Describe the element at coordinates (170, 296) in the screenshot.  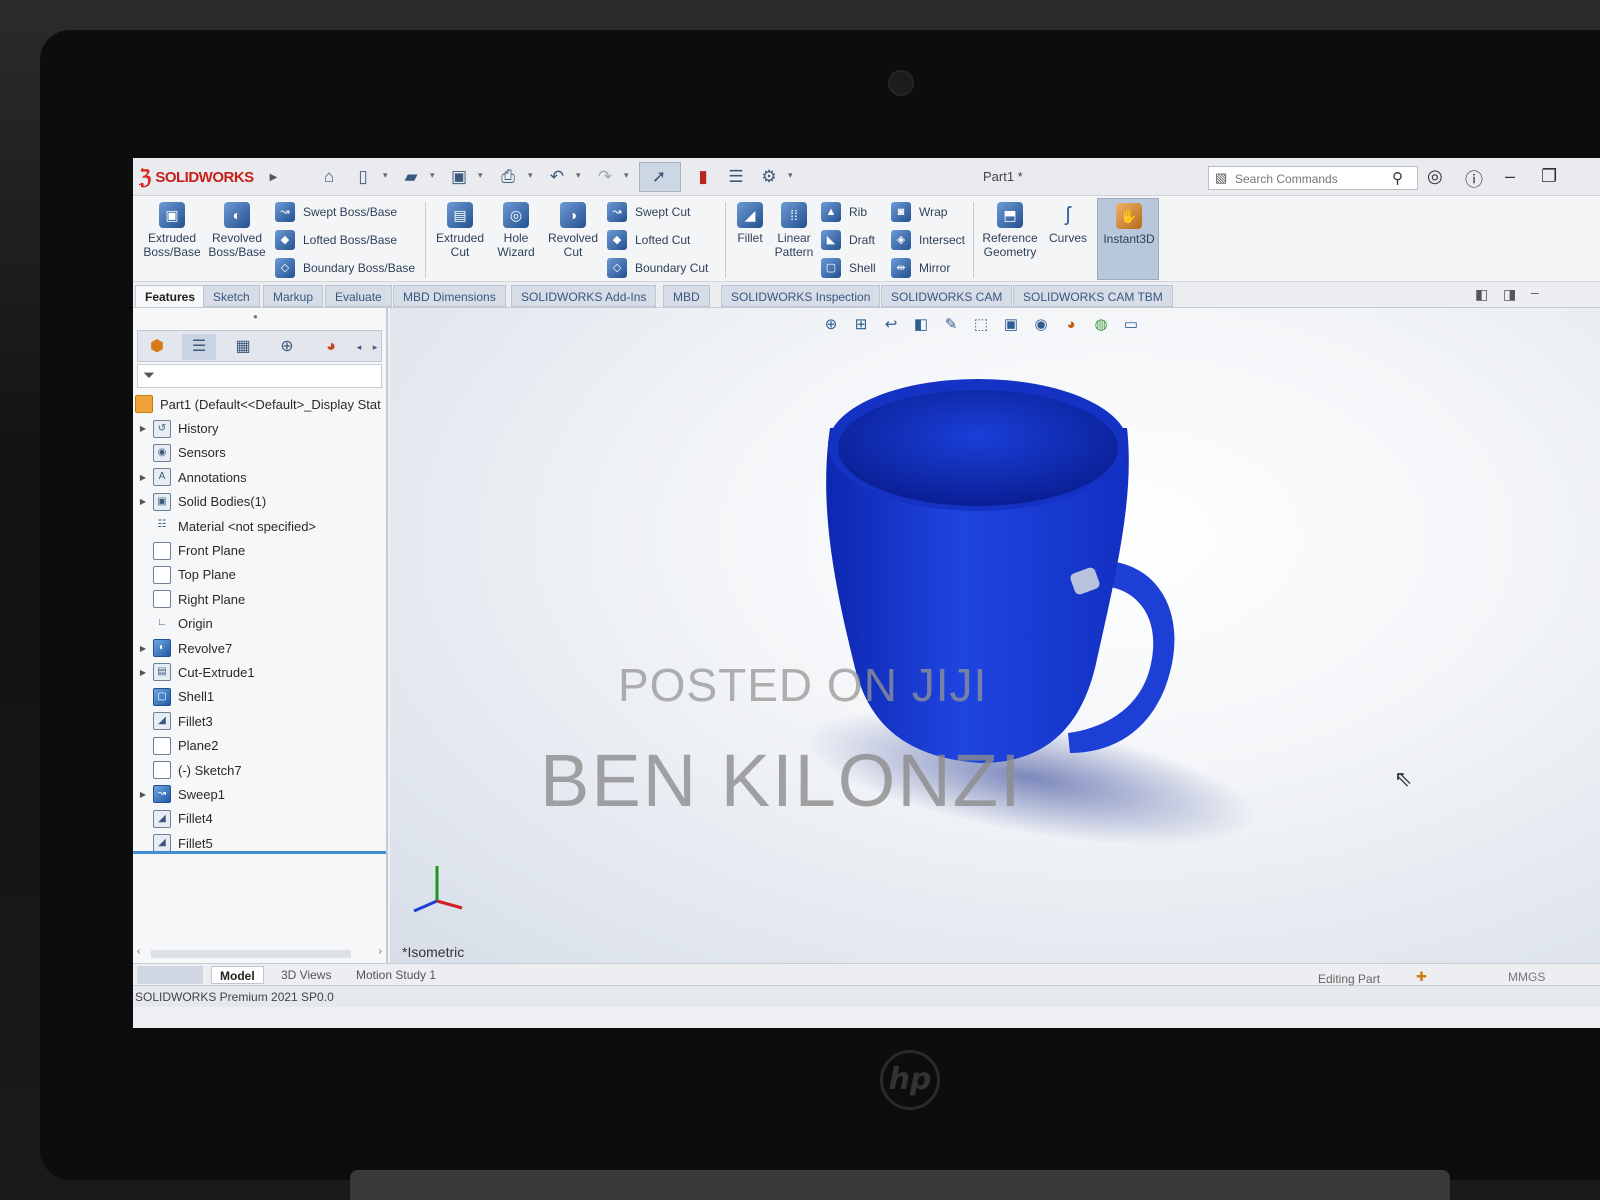
I see `tab-features: Features` at that location.